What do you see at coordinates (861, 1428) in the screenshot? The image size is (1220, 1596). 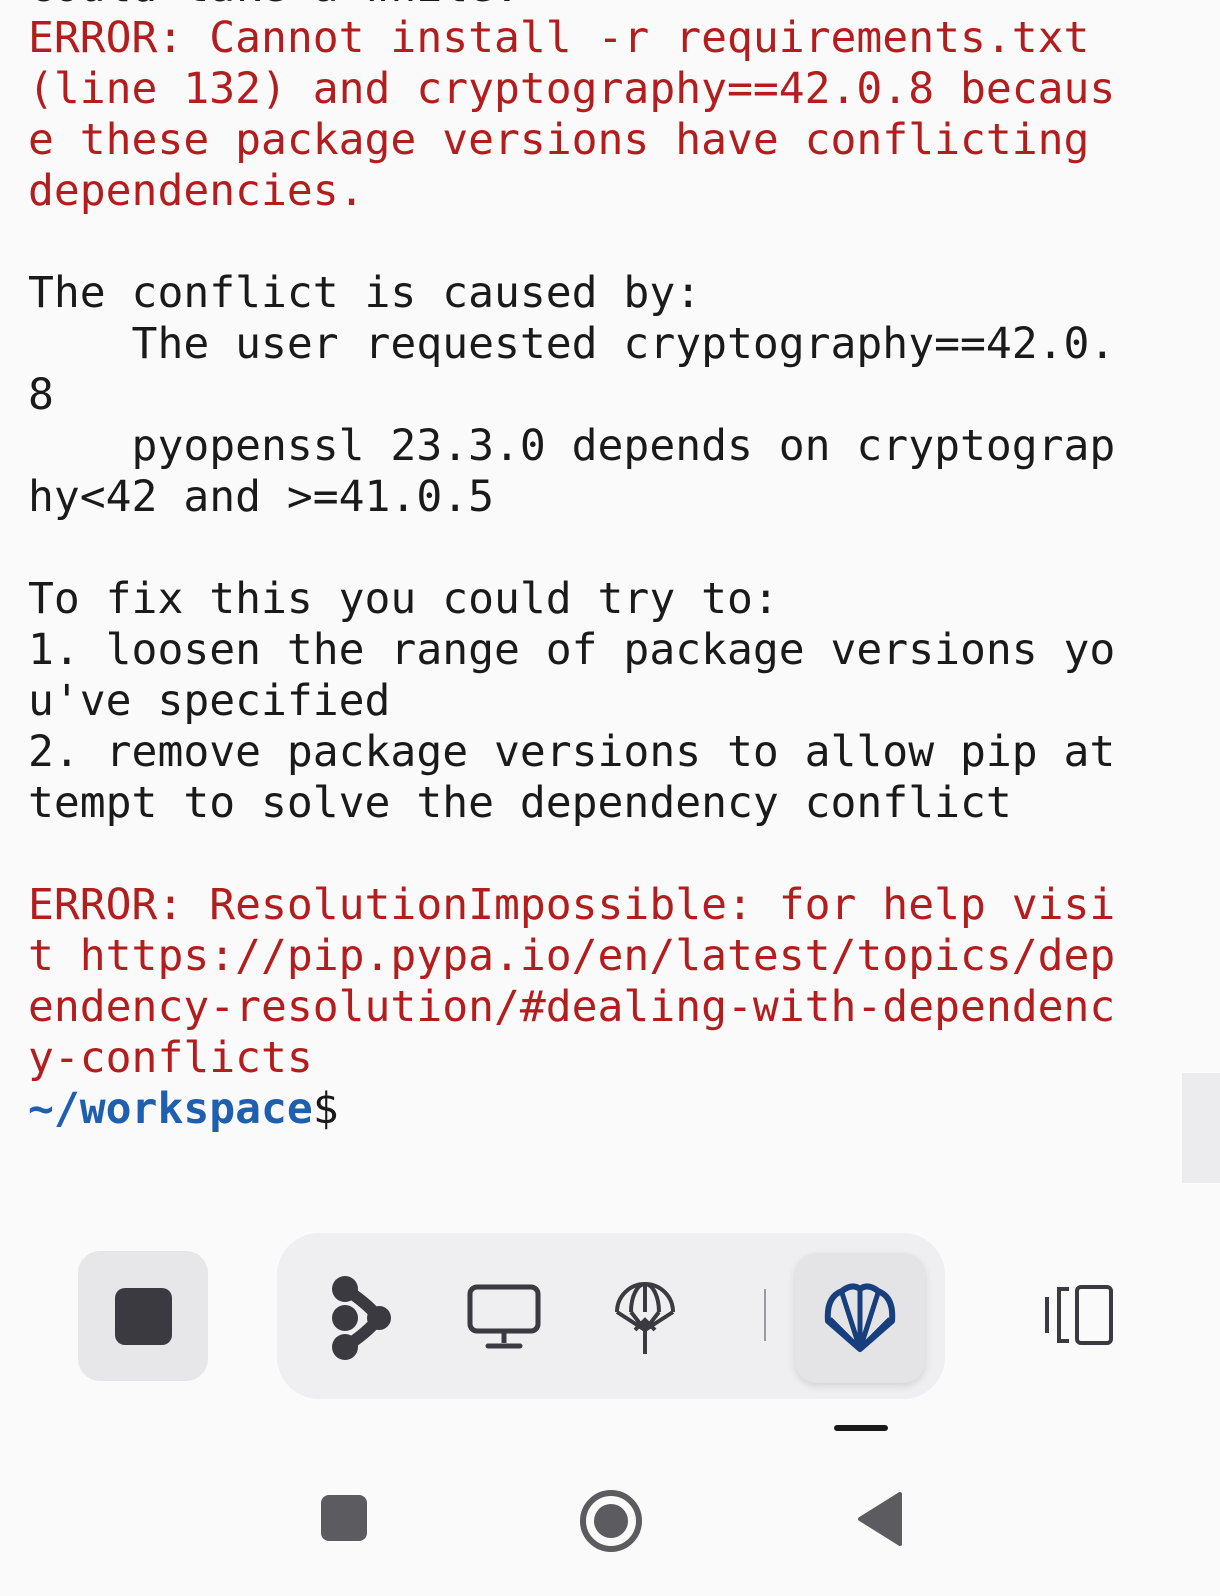 I see `selected-tab-indicator` at bounding box center [861, 1428].